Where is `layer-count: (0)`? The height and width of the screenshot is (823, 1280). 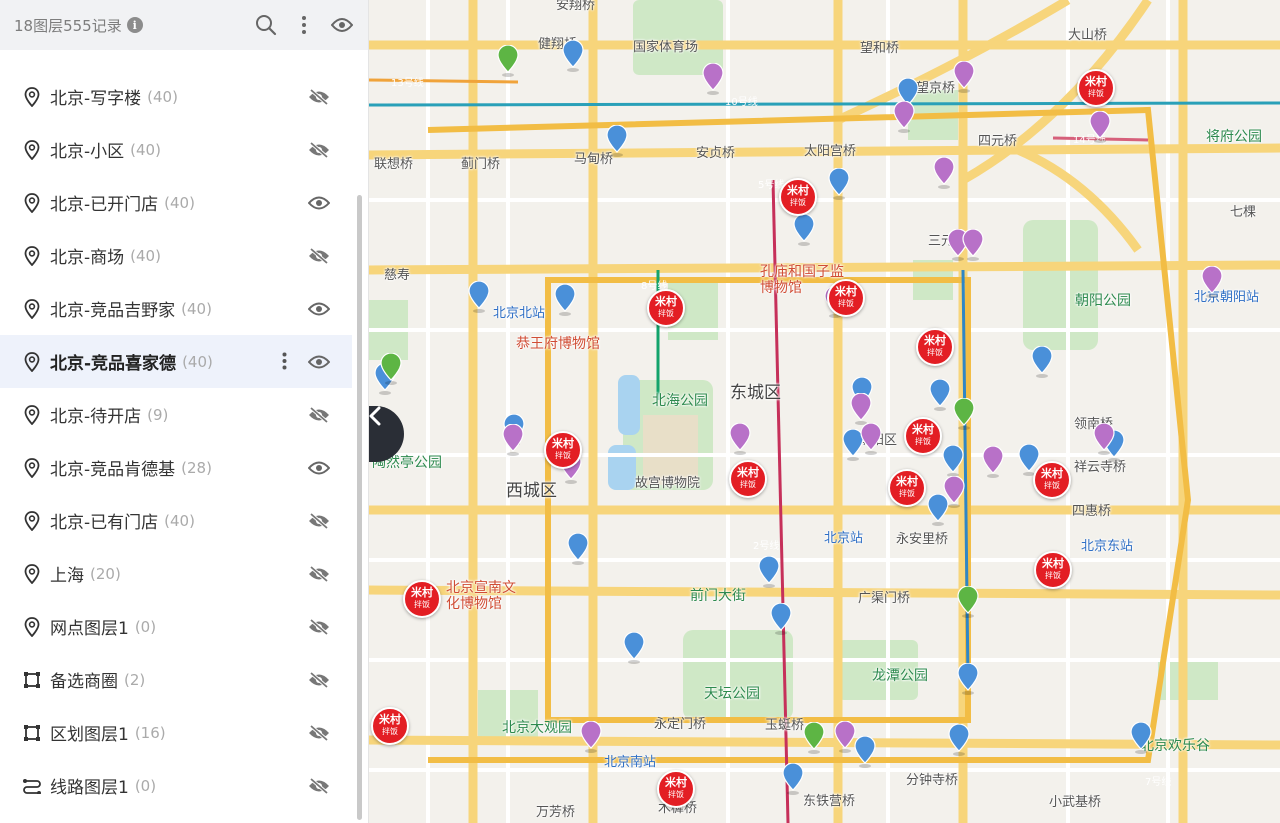 layer-count: (0) is located at coordinates (145, 785).